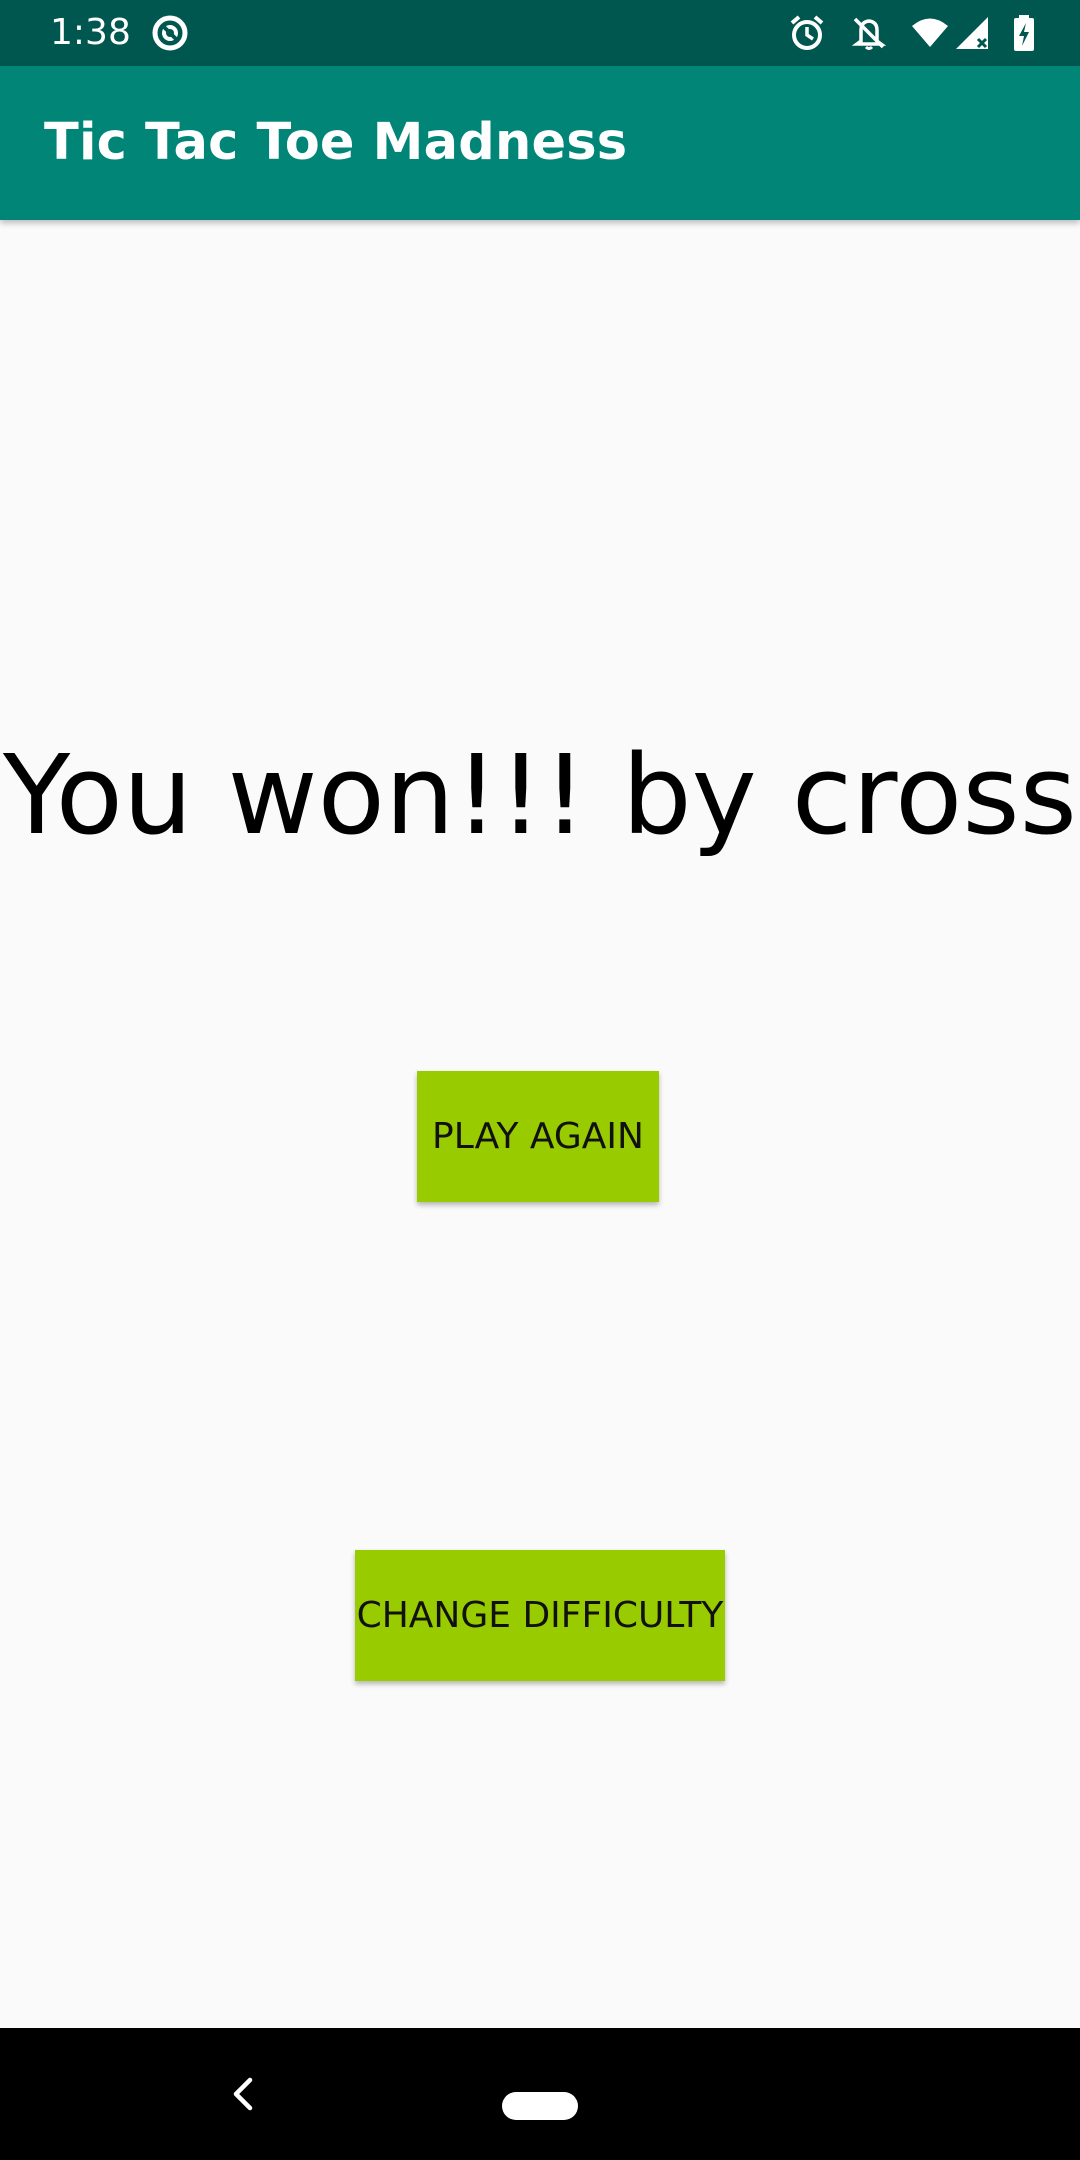 Image resolution: width=1080 pixels, height=2160 pixels. Describe the element at coordinates (1024, 33) in the screenshot. I see `battery-charging-icon` at that location.